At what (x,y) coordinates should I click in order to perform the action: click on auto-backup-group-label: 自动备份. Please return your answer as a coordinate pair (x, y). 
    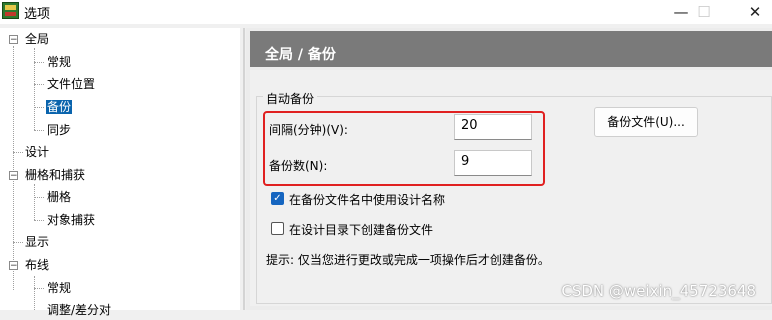
    Looking at the image, I should click on (290, 98).